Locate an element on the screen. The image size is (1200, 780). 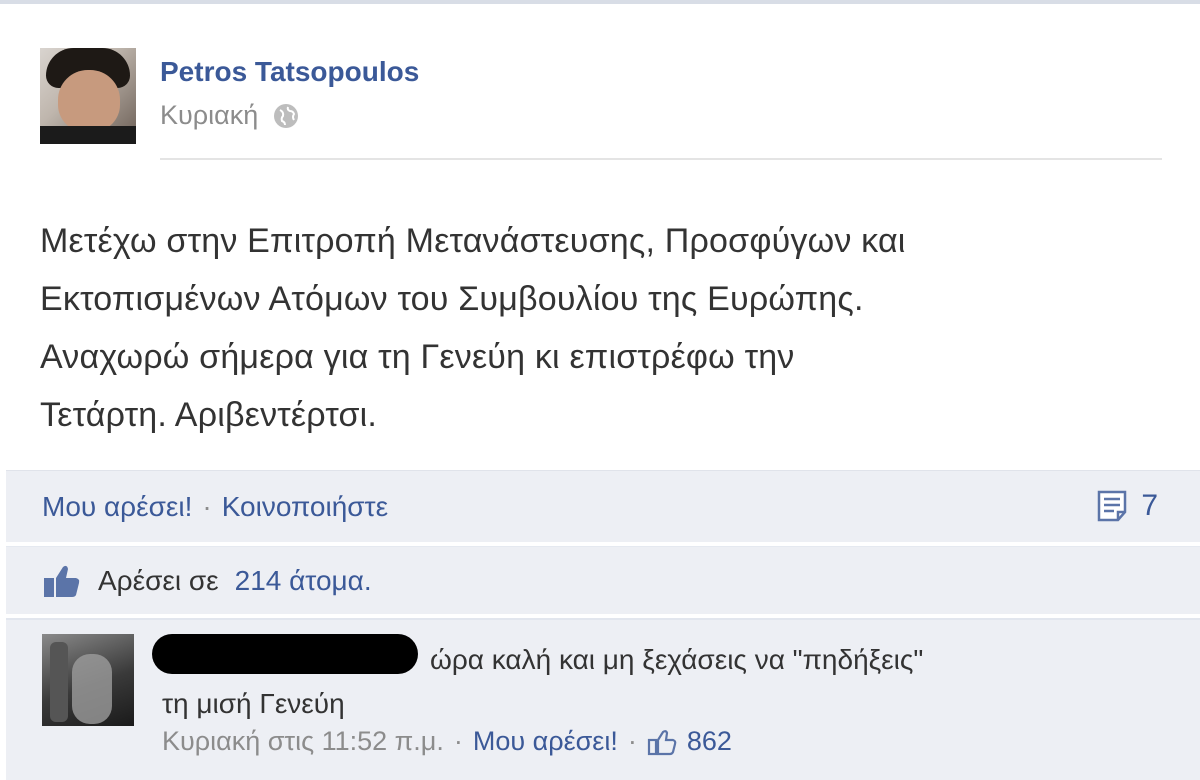
action-bar: Μου αρέσει! · Κοινοποιήστε 7 is located at coordinates (603, 506).